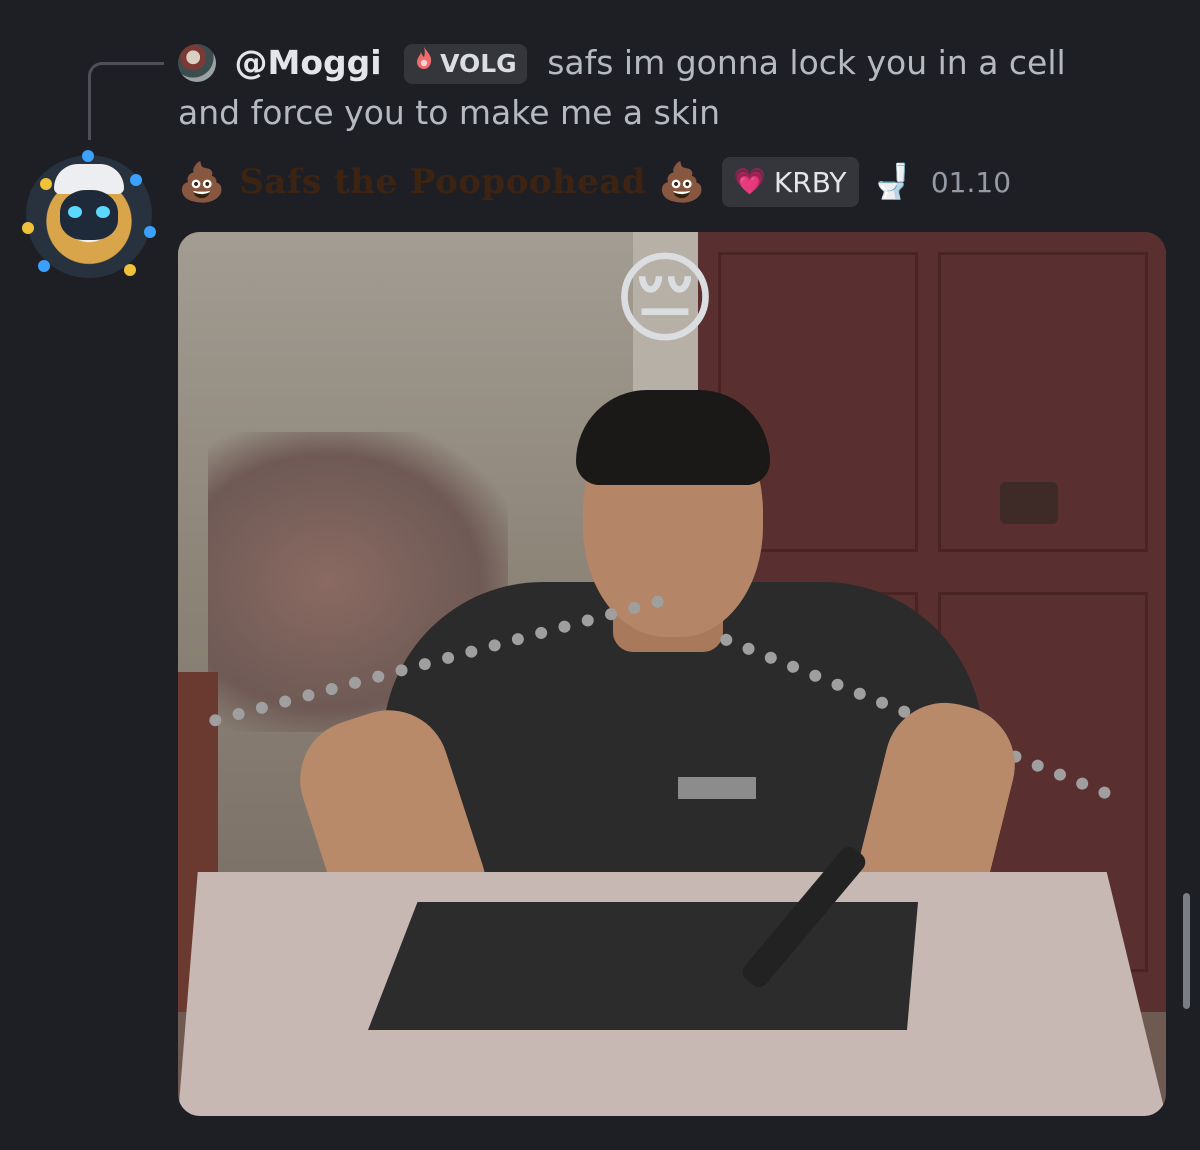  I want to click on poop-emoji-right: 💩, so click(682, 182).